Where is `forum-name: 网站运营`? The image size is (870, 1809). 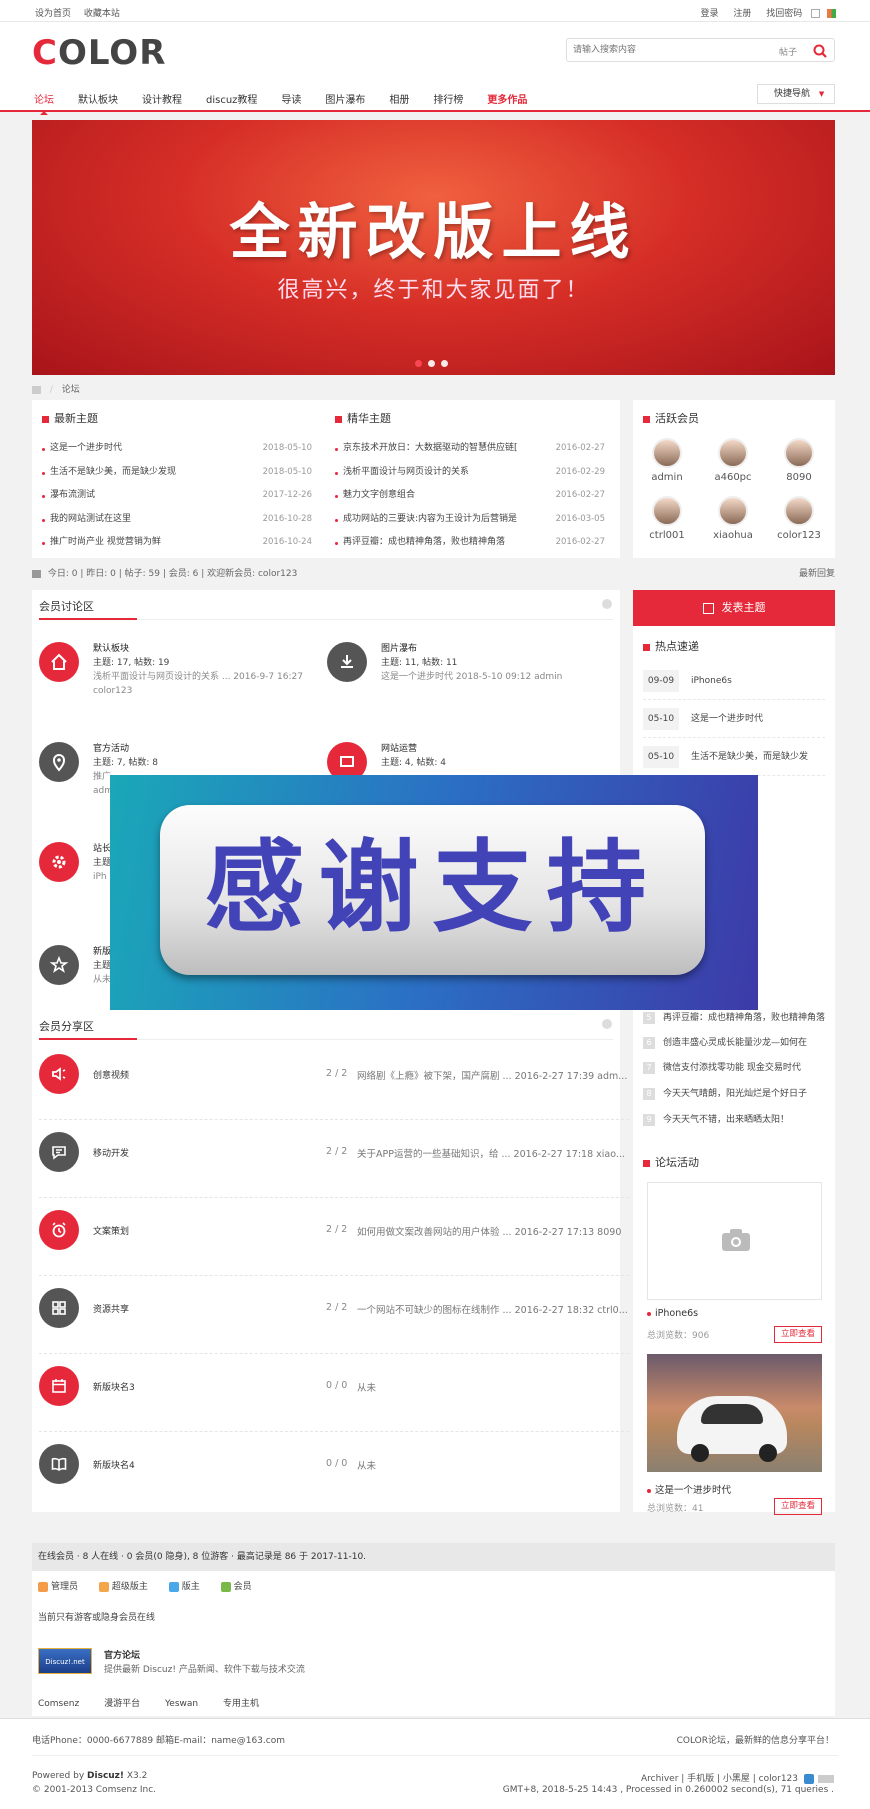
forum-name: 网站运营 is located at coordinates (413, 749).